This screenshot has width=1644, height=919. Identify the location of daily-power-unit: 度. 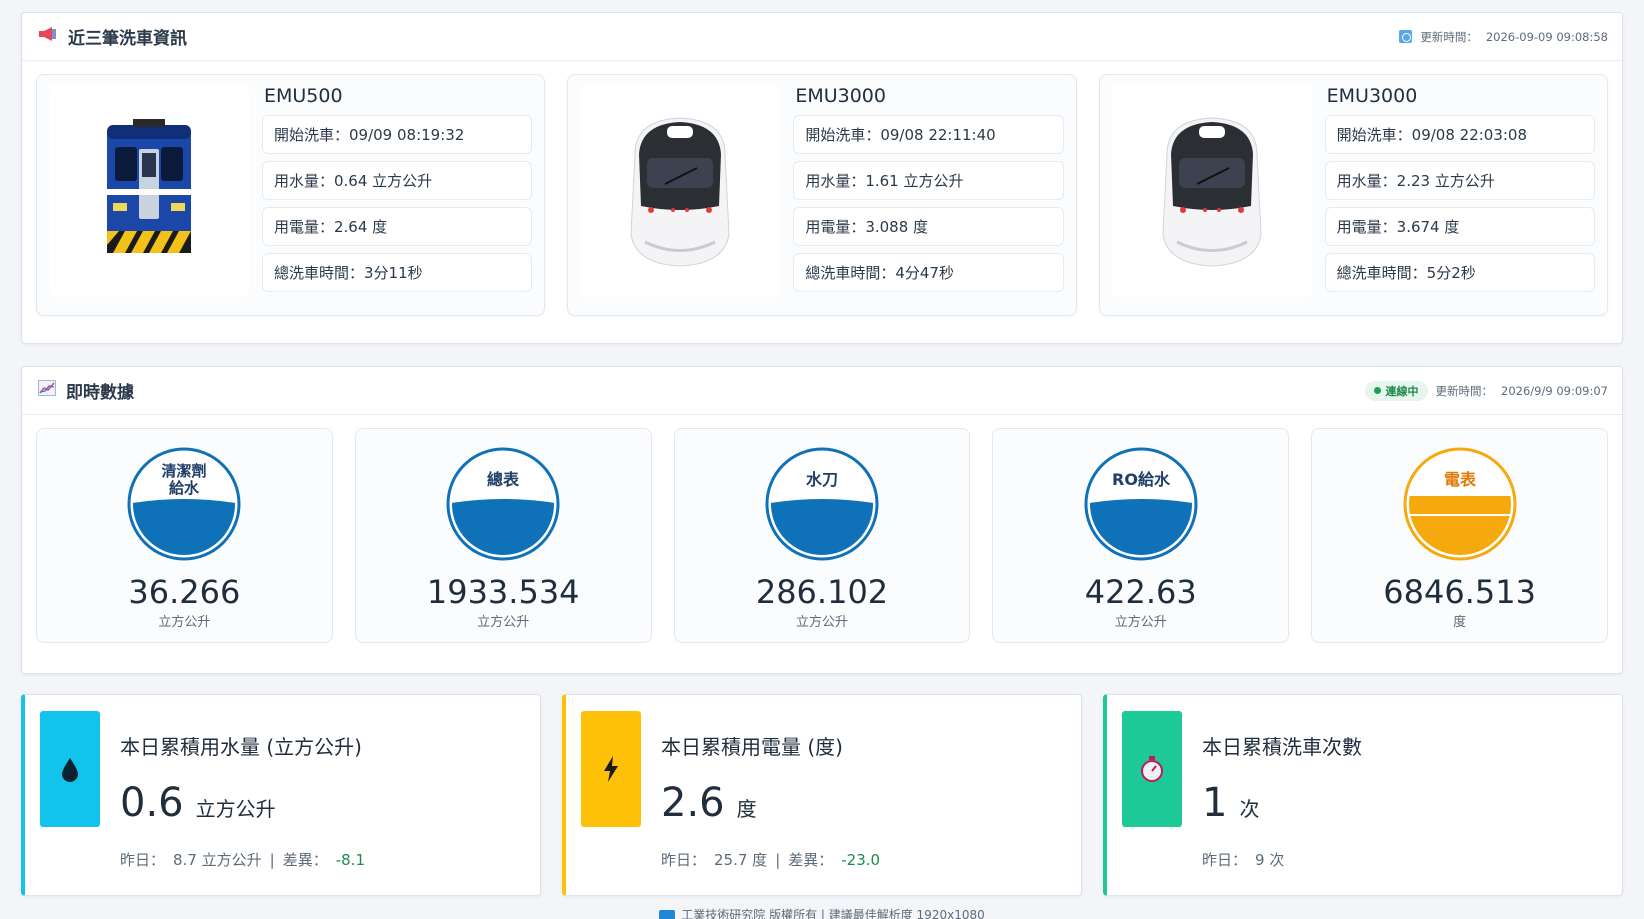
(746, 809).